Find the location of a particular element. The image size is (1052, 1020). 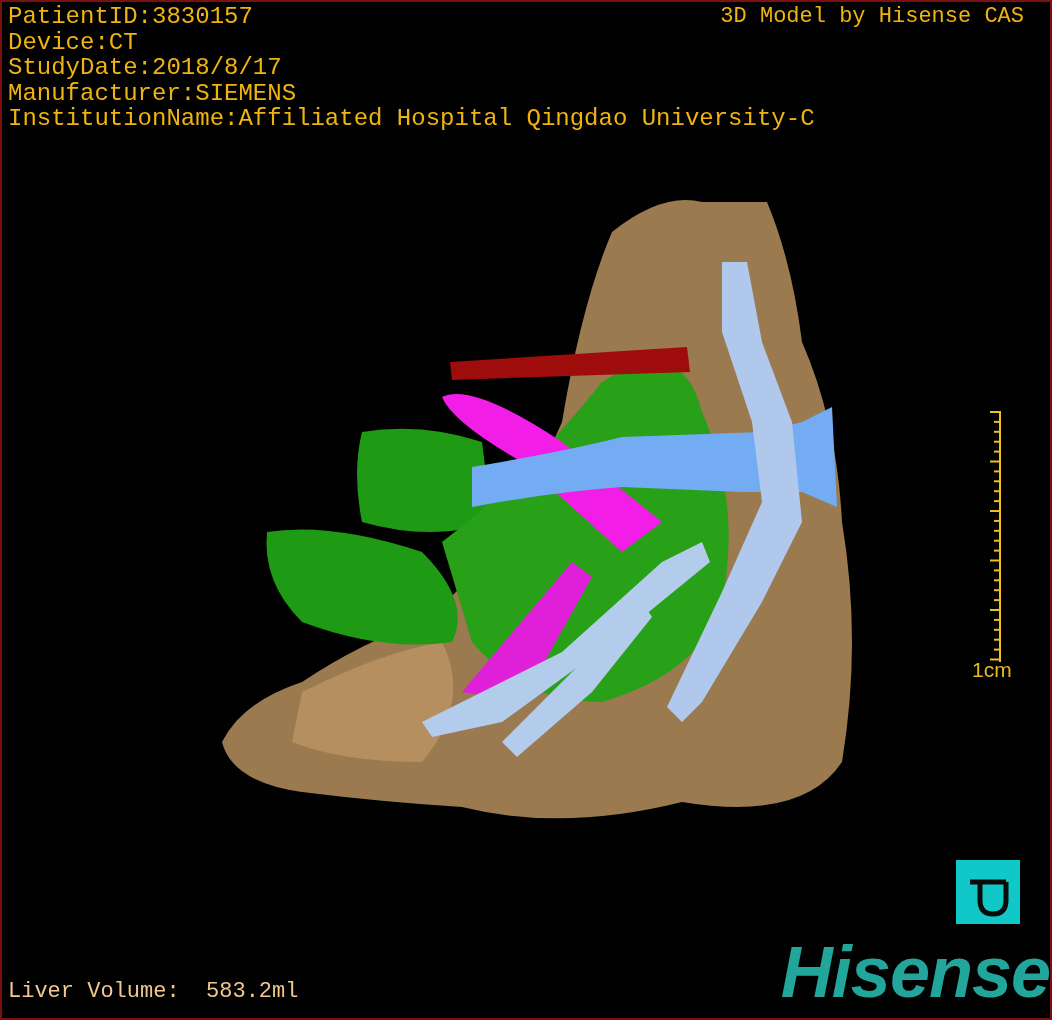

study-info-text: Device:CT is located at coordinates (73, 42).